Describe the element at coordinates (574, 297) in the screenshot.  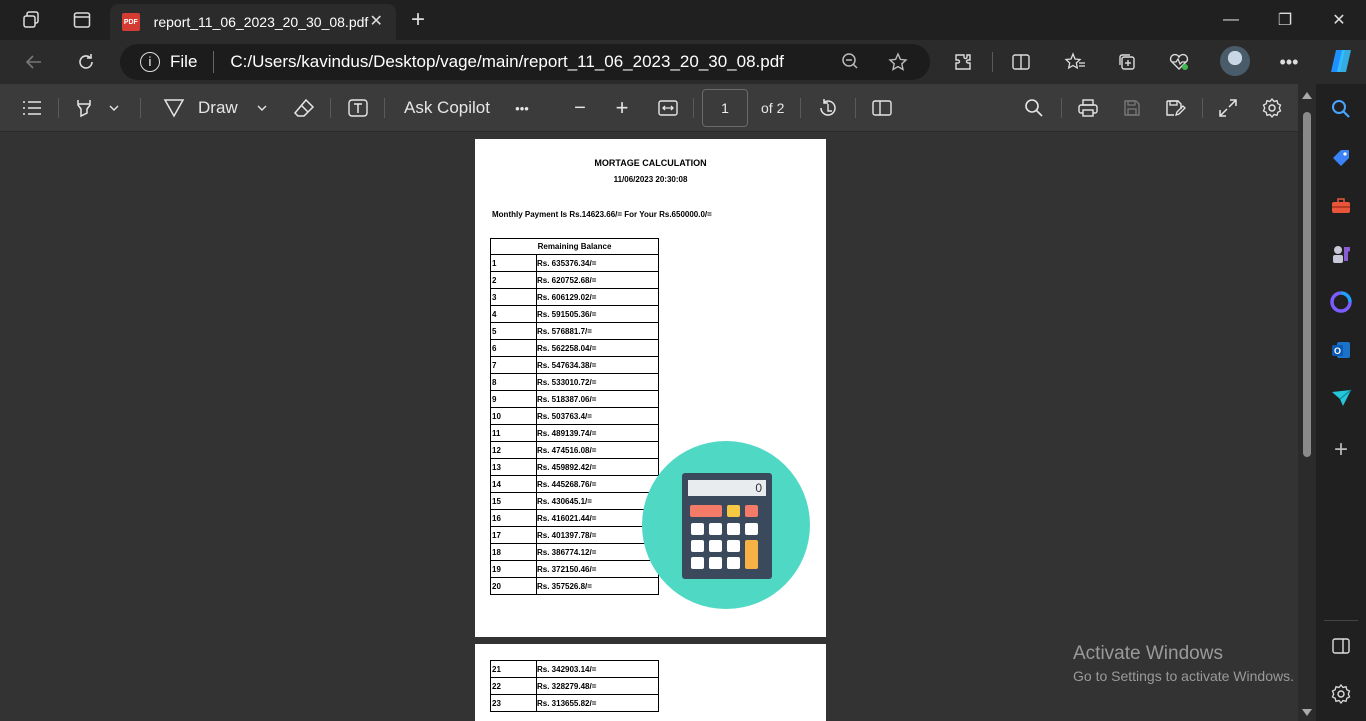
I see `table-row: 3 Rs. 606129.02/=` at that location.